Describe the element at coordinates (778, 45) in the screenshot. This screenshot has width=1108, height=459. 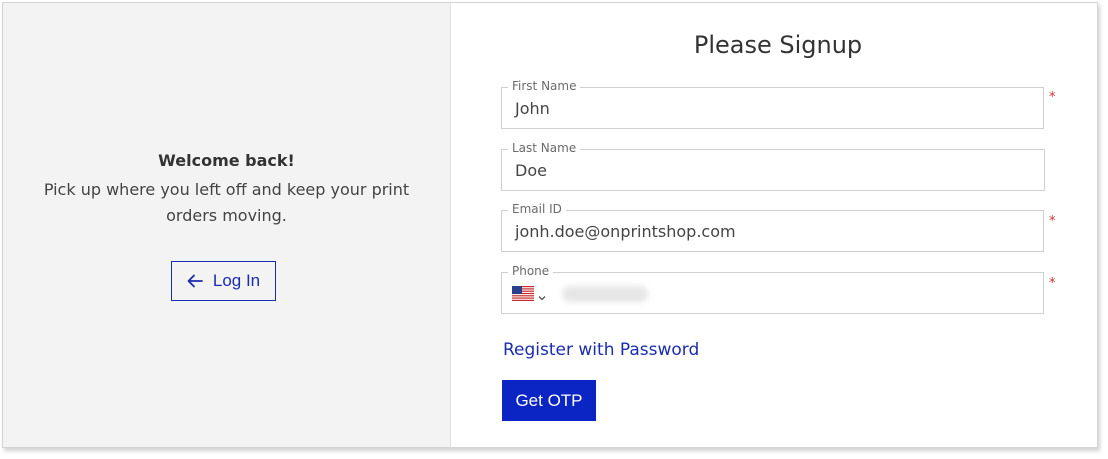
I see `form-title: Please Signup` at that location.